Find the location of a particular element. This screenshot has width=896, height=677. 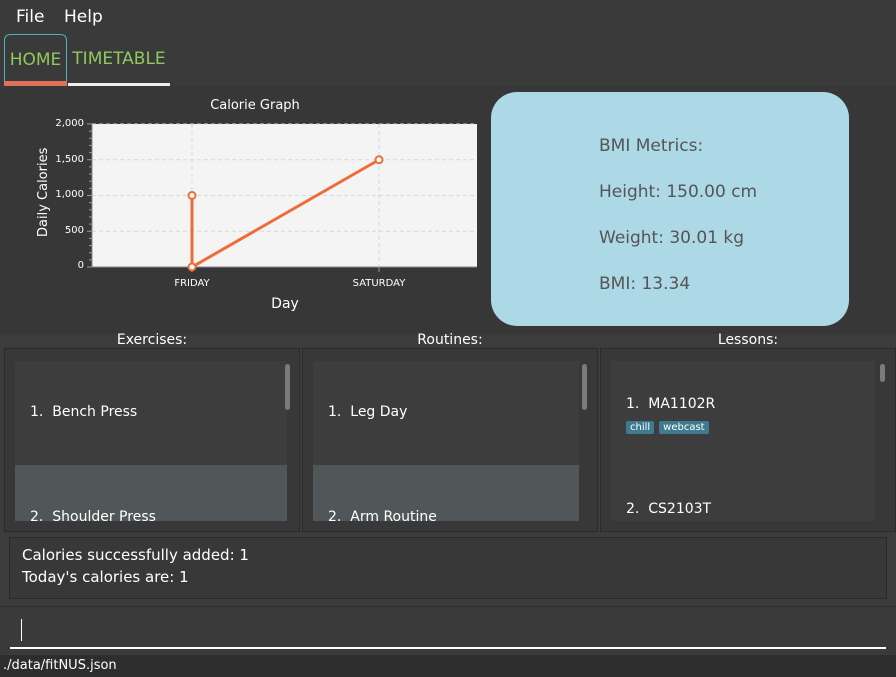

x-tick-label: FRIDAY is located at coordinates (192, 283).